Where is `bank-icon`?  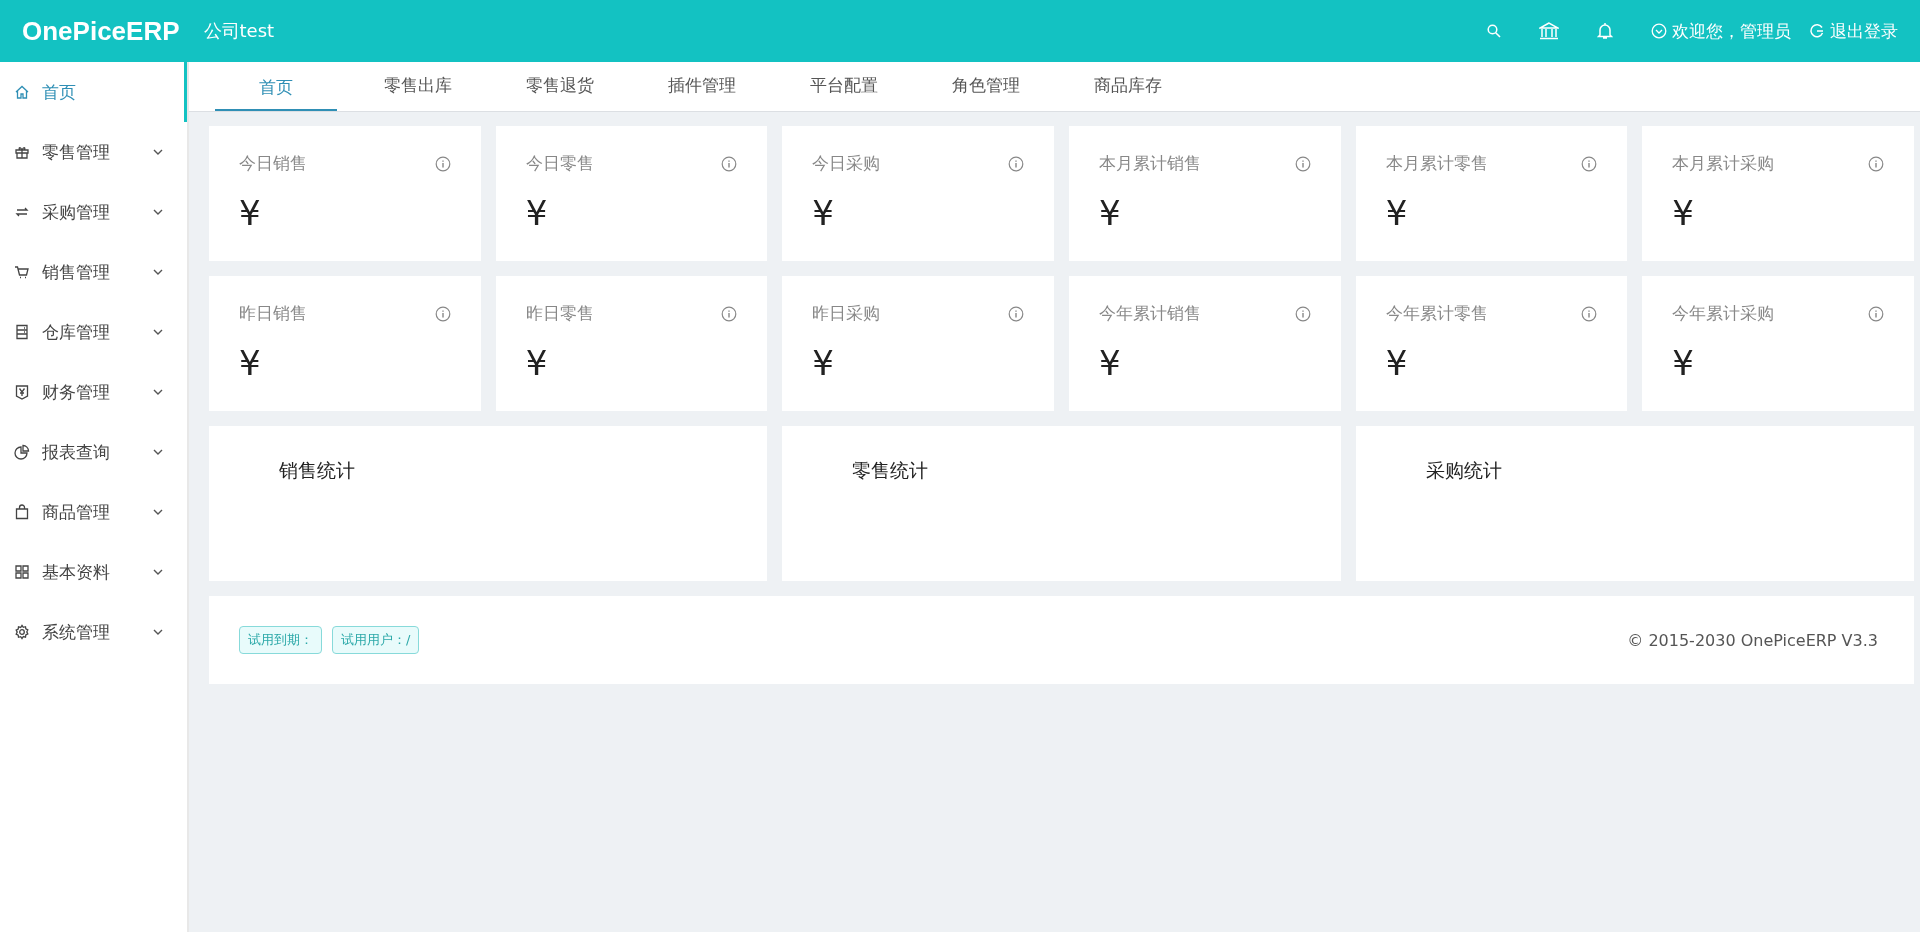
bank-icon is located at coordinates (1549, 31).